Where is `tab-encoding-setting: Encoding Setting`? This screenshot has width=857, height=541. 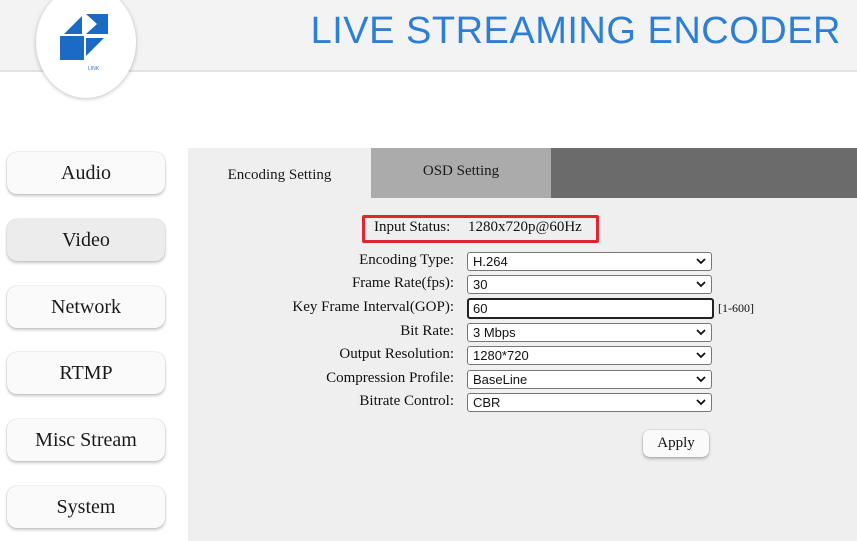 tab-encoding-setting: Encoding Setting is located at coordinates (279, 173).